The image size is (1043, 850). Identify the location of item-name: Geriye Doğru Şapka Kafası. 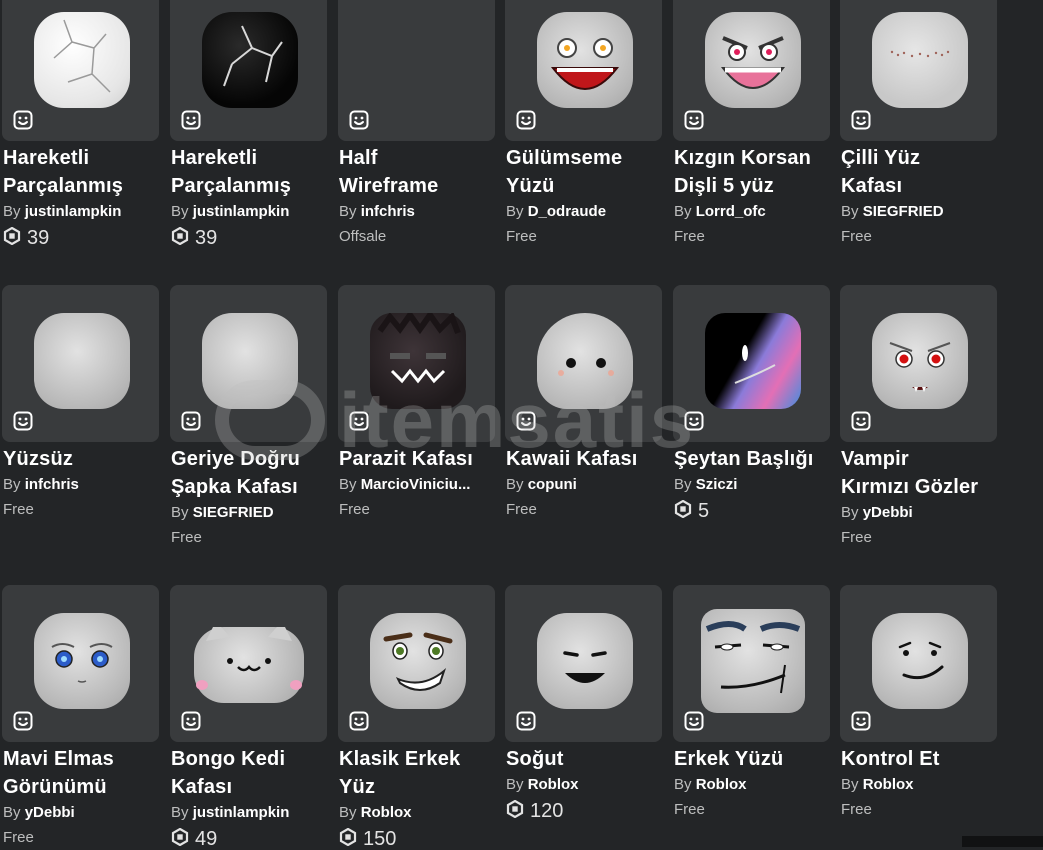
(251, 473).